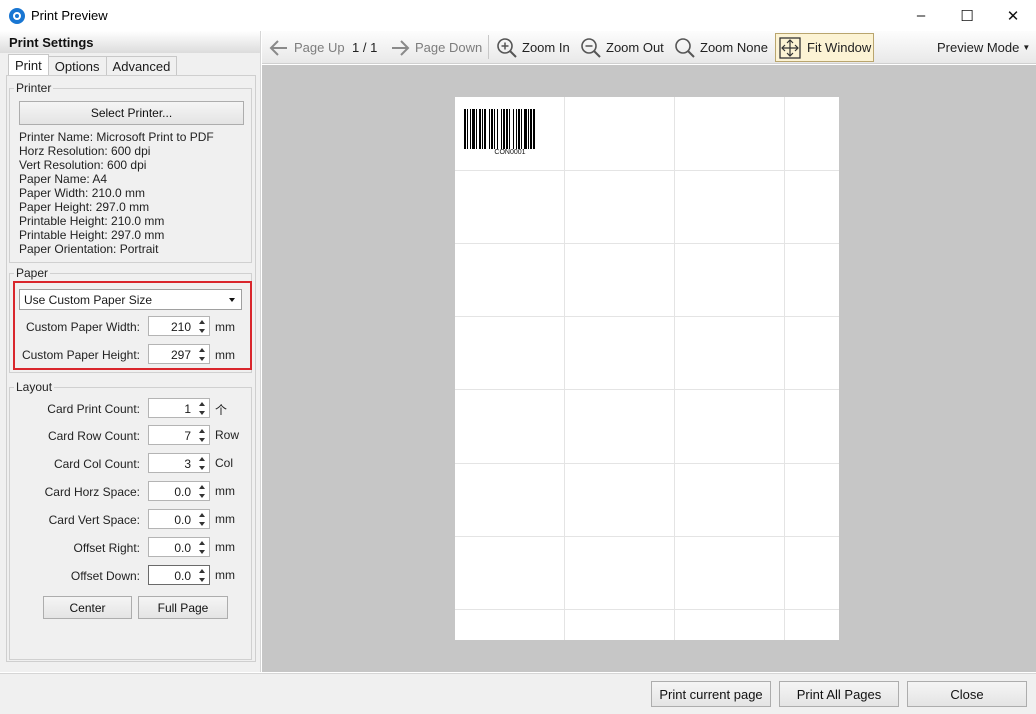 This screenshot has width=1036, height=714. Describe the element at coordinates (141, 65) in the screenshot. I see `tab-advanced: Advanced` at that location.